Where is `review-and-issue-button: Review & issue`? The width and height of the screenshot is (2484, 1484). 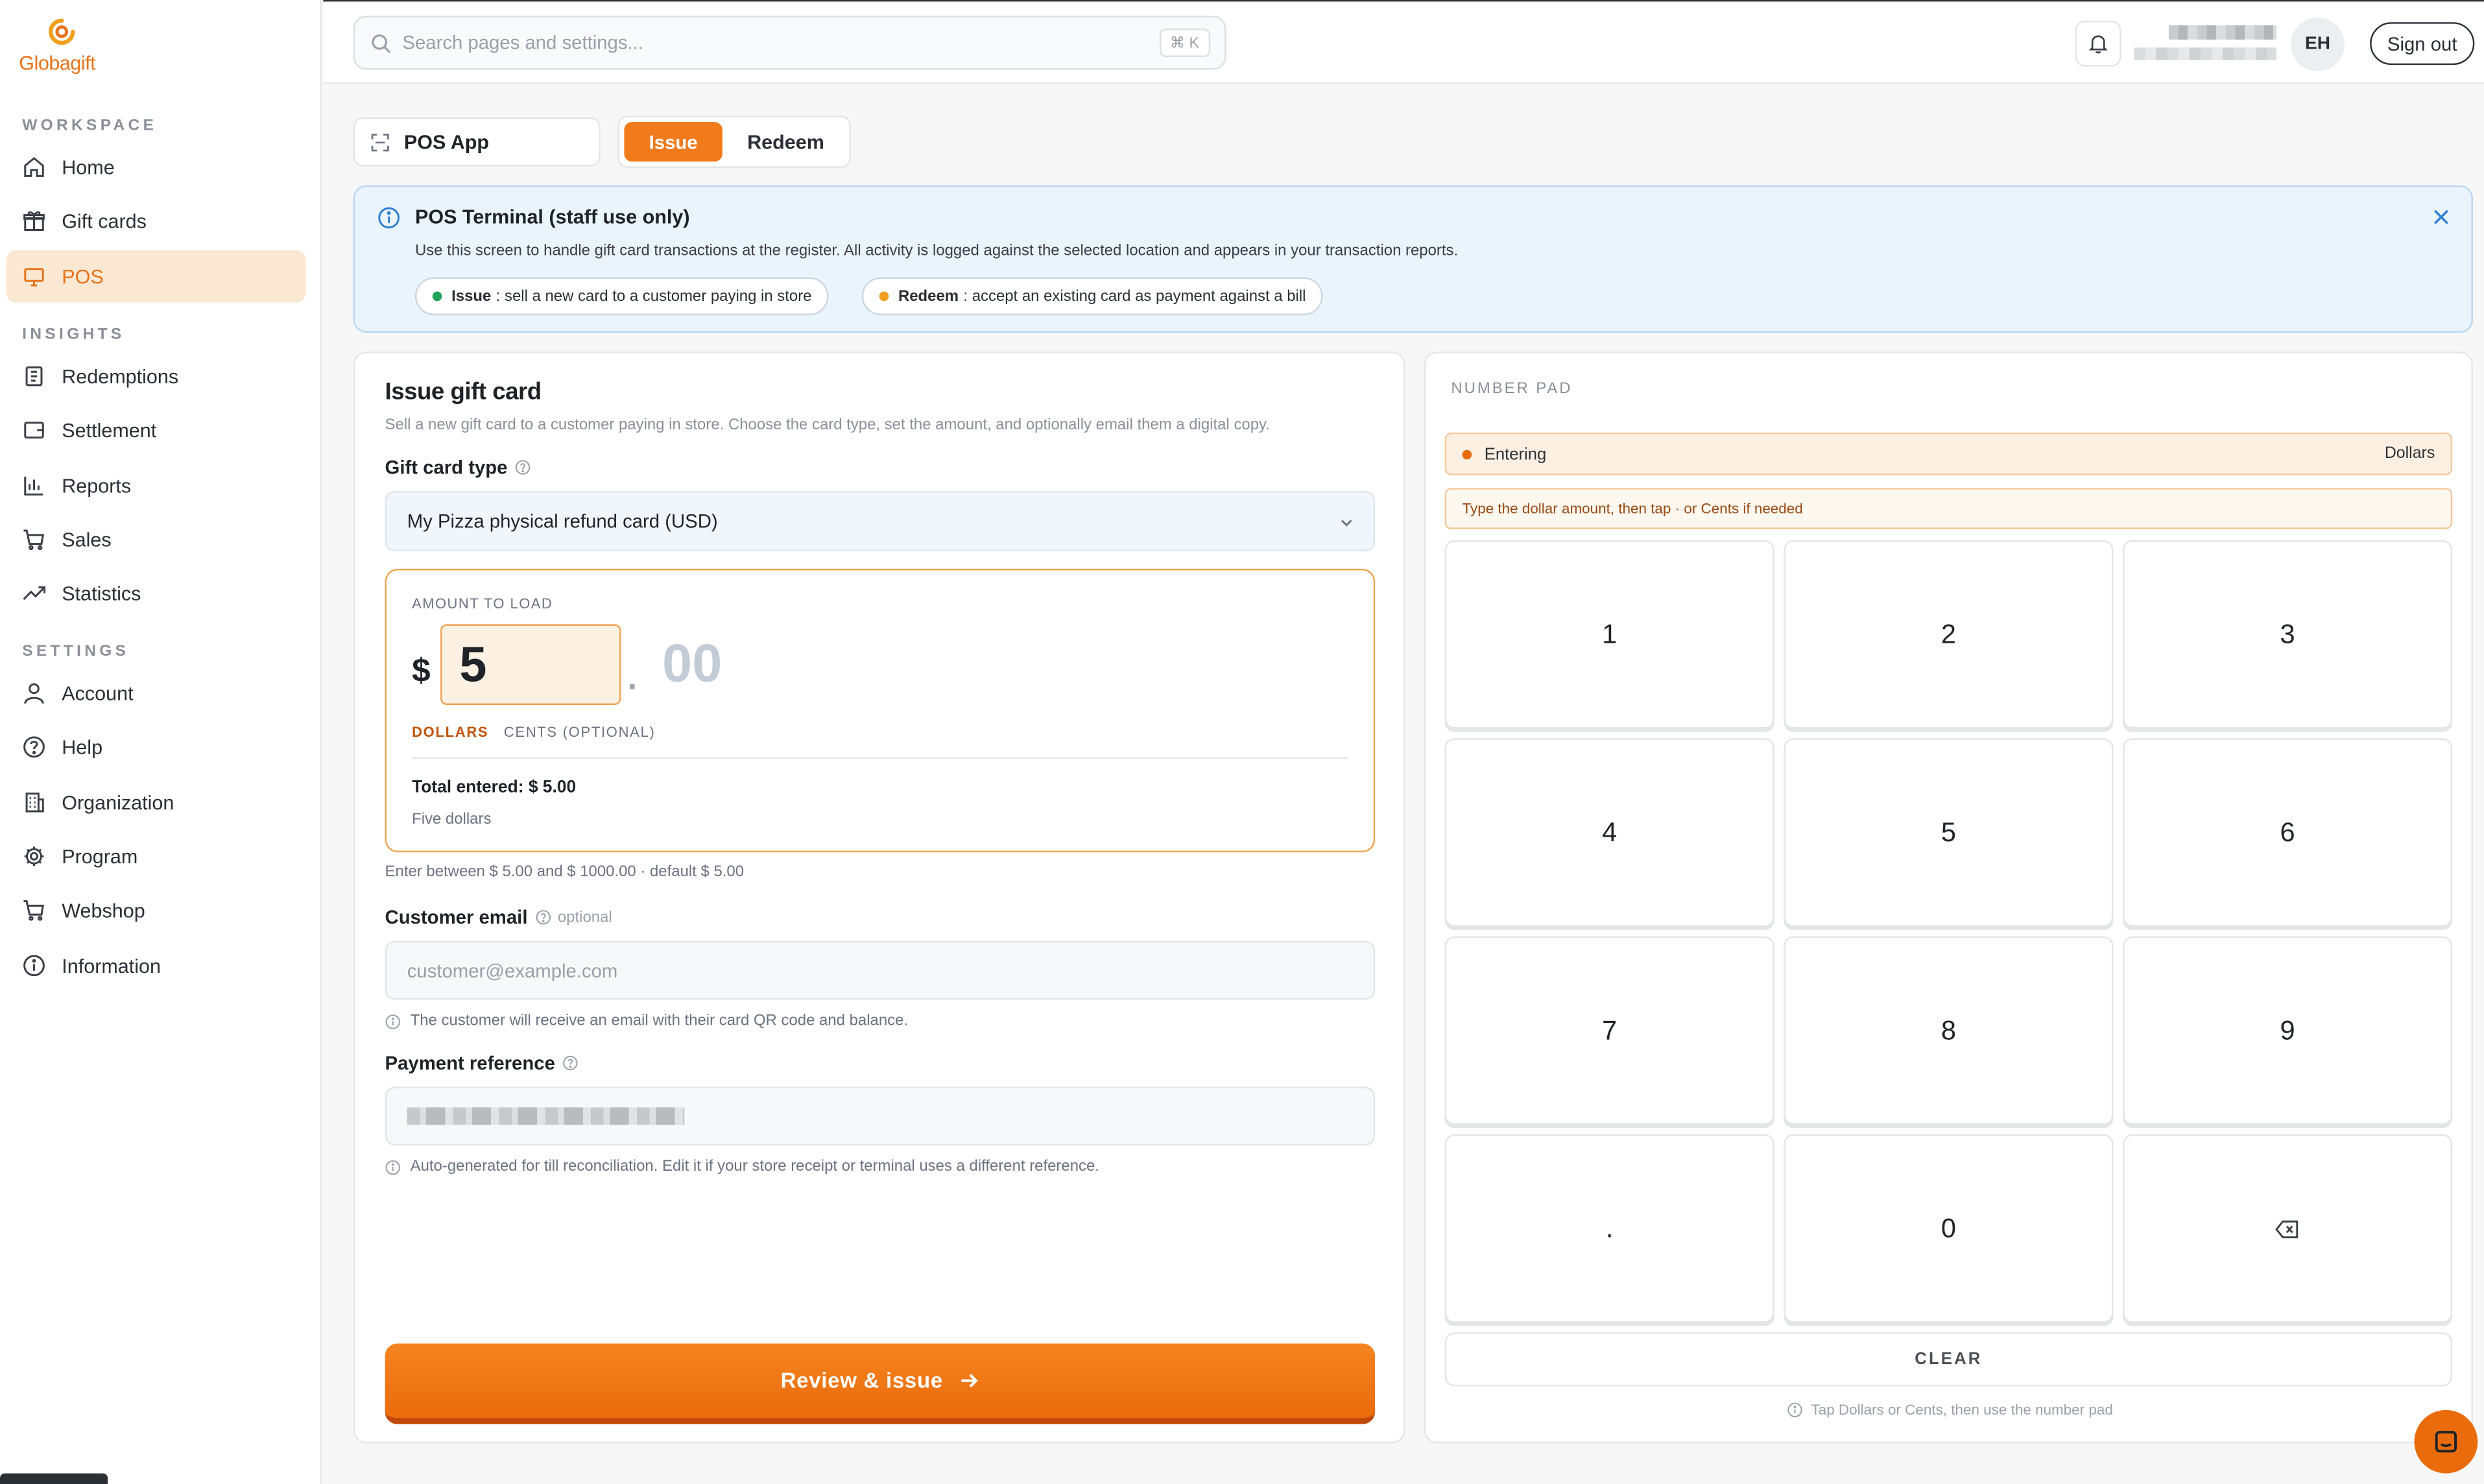 review-and-issue-button: Review & issue is located at coordinates (880, 1383).